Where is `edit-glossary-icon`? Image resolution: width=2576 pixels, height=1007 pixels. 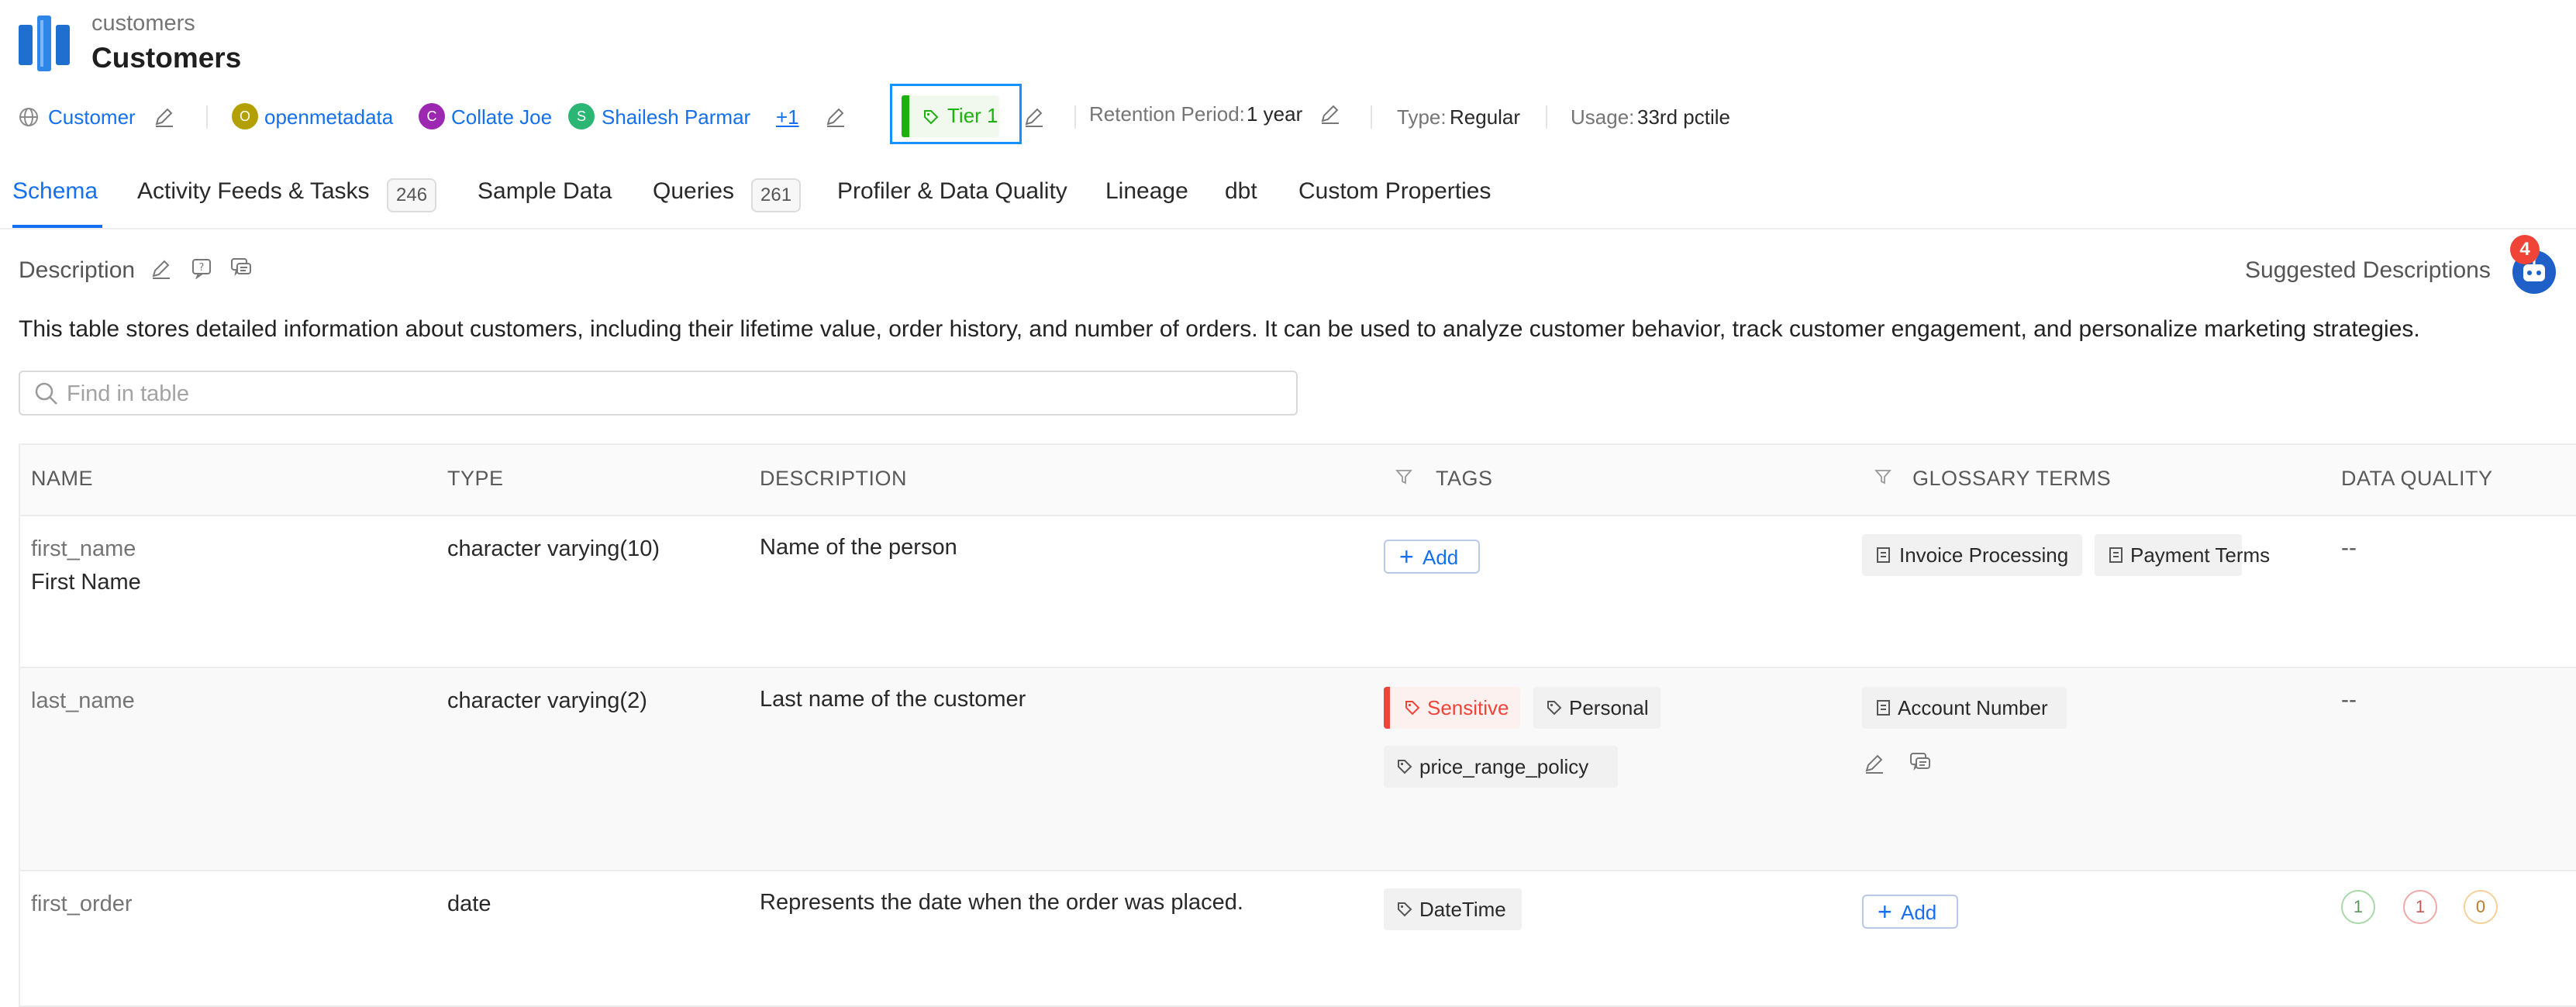
edit-glossary-icon is located at coordinates (1873, 763).